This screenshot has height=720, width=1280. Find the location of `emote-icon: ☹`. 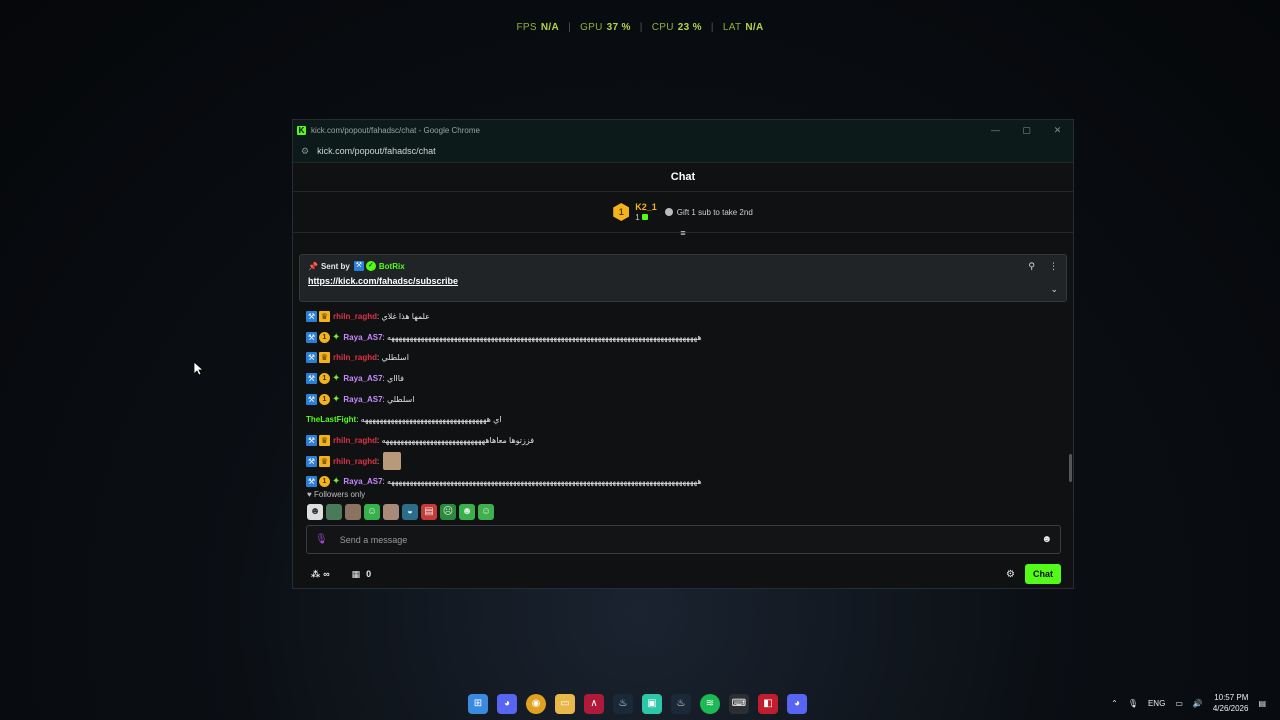

emote-icon: ☹ is located at coordinates (448, 512).